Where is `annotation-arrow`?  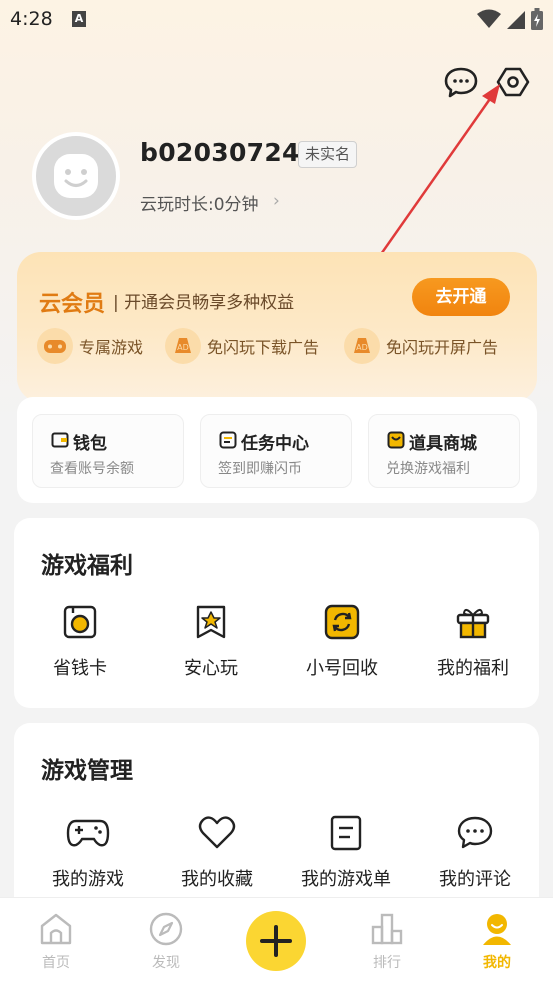 annotation-arrow is located at coordinates (438, 171).